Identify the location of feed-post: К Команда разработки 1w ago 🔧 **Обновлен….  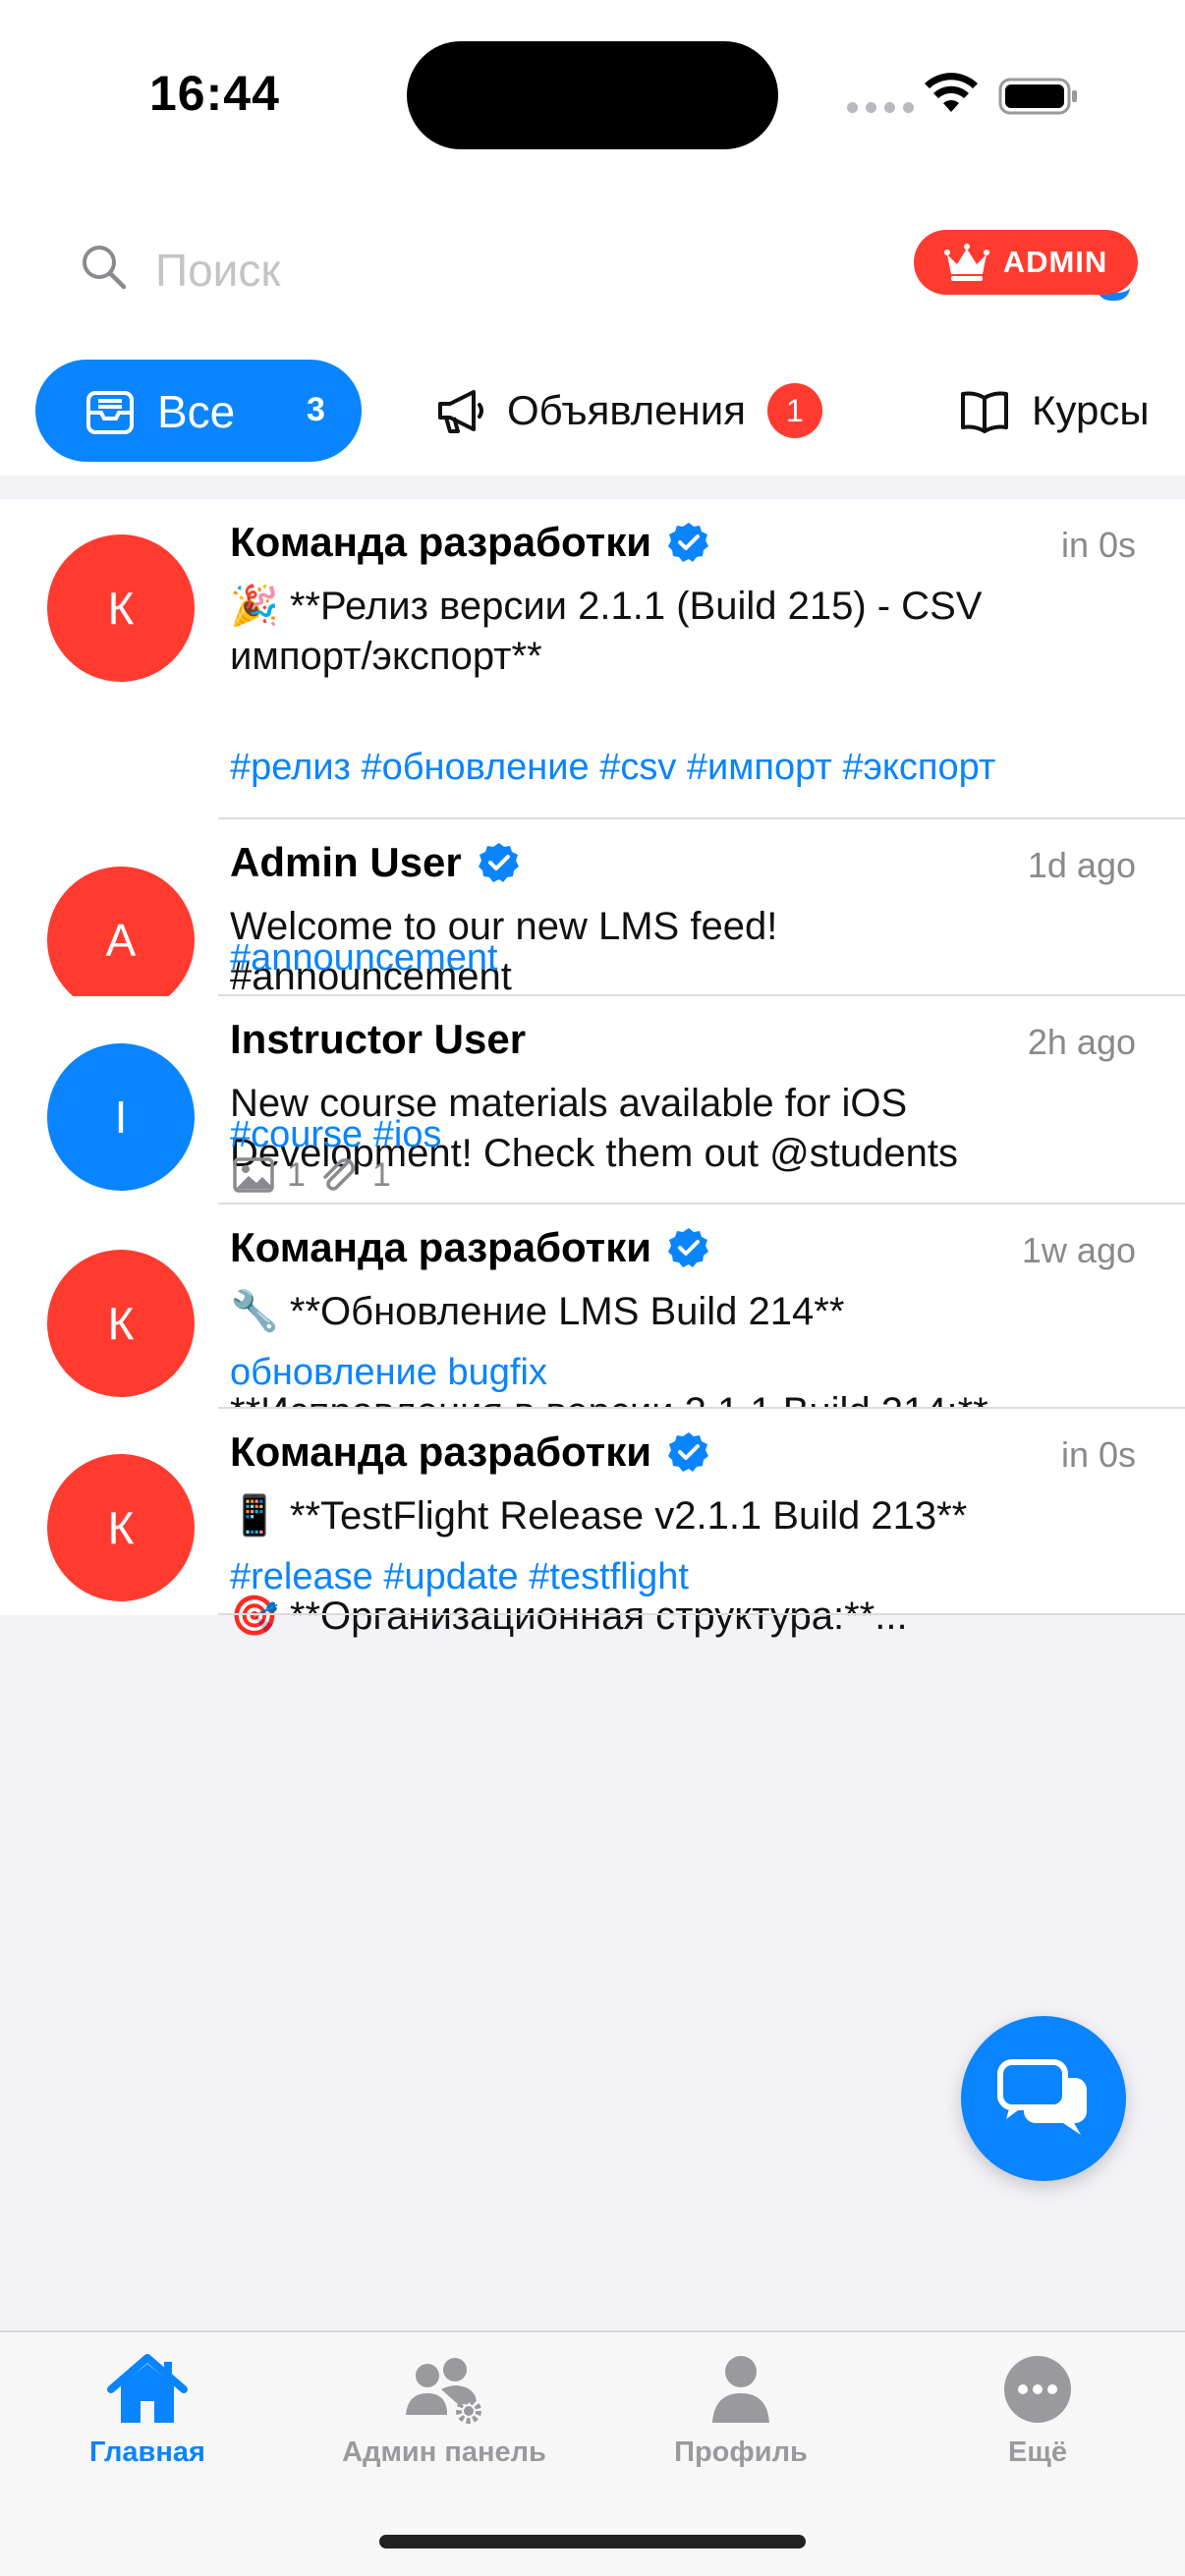
(592, 1318).